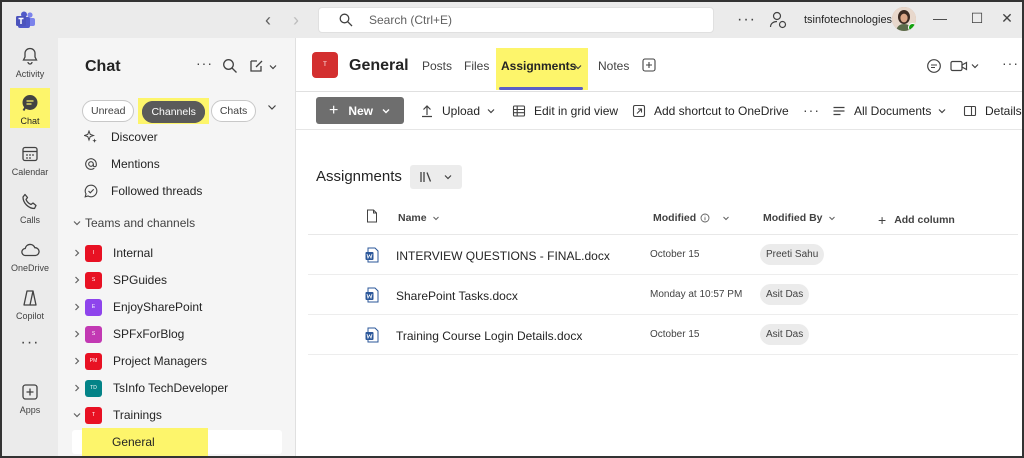 This screenshot has width=1024, height=458. Describe the element at coordinates (934, 66) in the screenshot. I see `conversation-icon` at that location.